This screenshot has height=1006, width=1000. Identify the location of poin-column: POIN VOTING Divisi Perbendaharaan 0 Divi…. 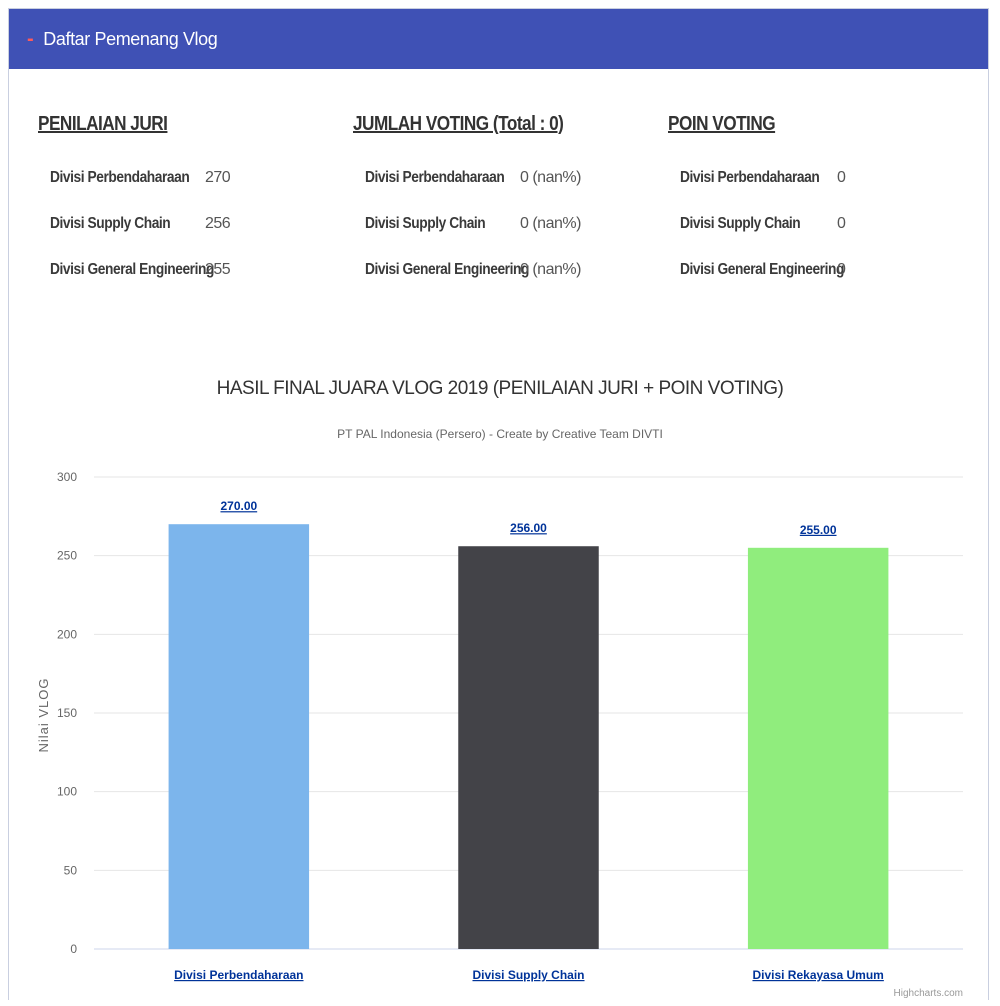
(818, 195).